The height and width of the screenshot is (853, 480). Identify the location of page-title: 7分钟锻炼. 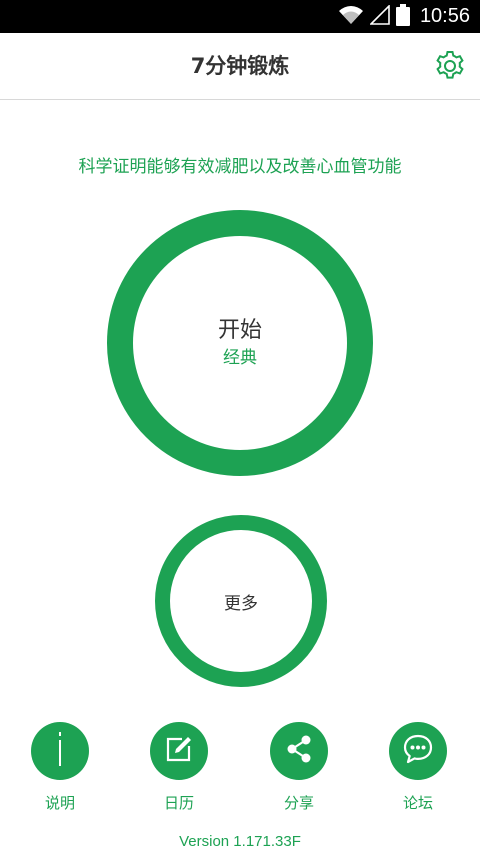
(240, 66).